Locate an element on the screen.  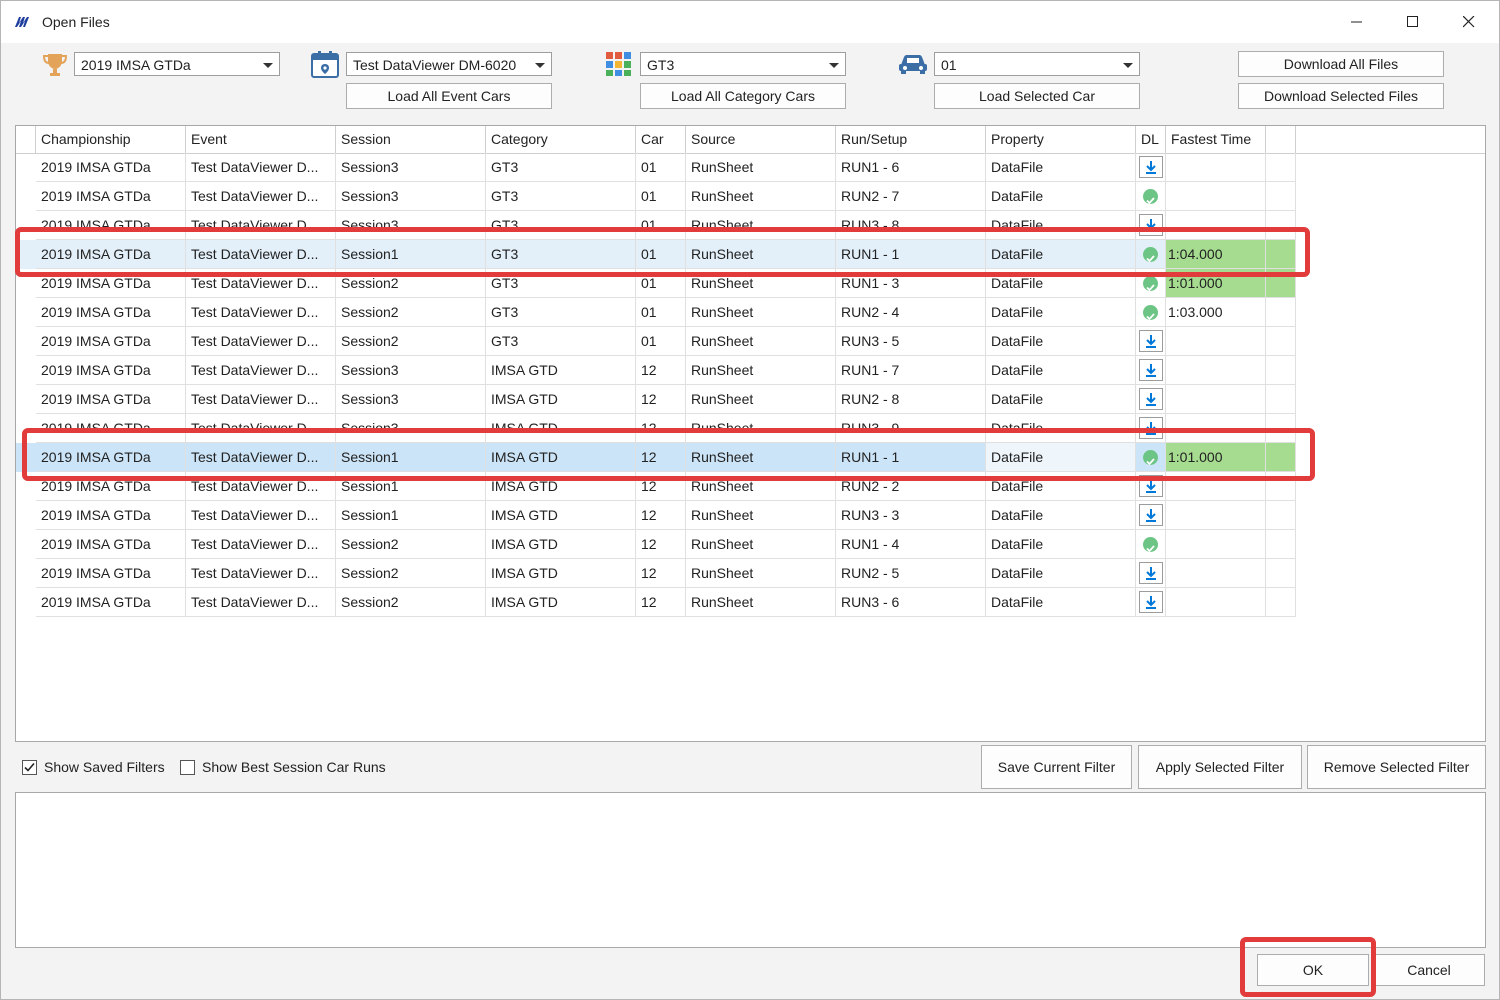
column-header-dl: DL is located at coordinates (1151, 139).